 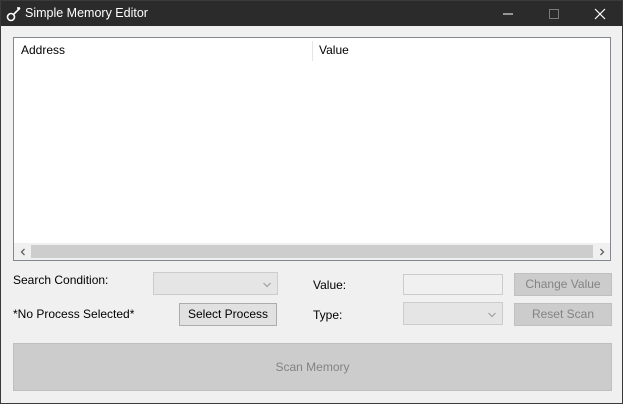 I want to click on scroll-left-button, so click(x=22, y=251).